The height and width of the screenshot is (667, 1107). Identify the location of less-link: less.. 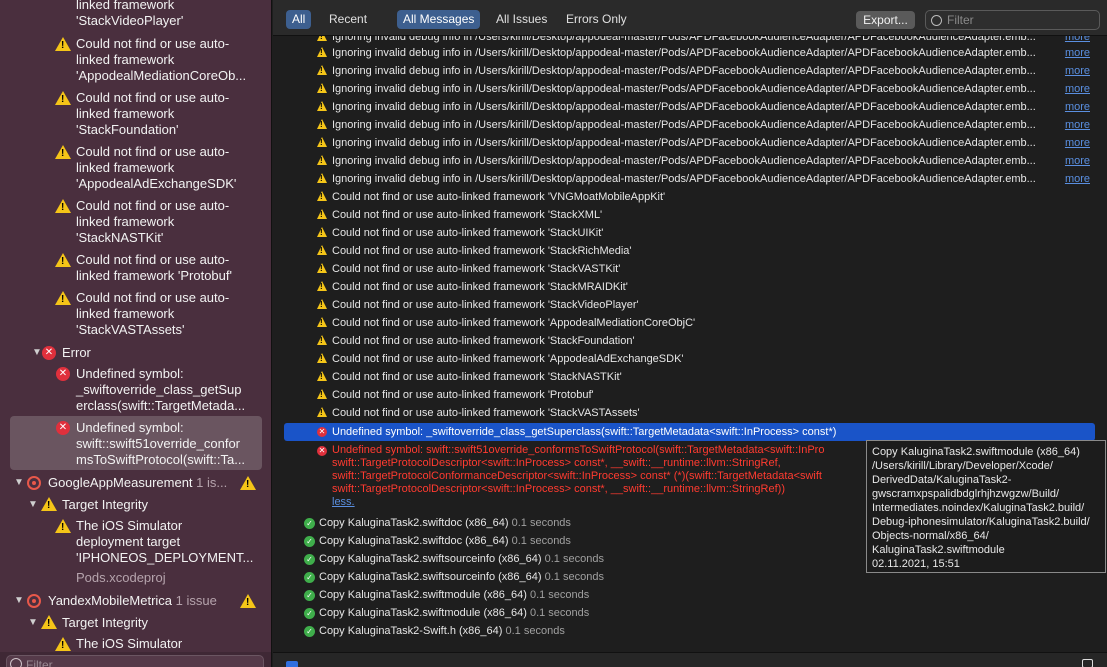
(343, 502).